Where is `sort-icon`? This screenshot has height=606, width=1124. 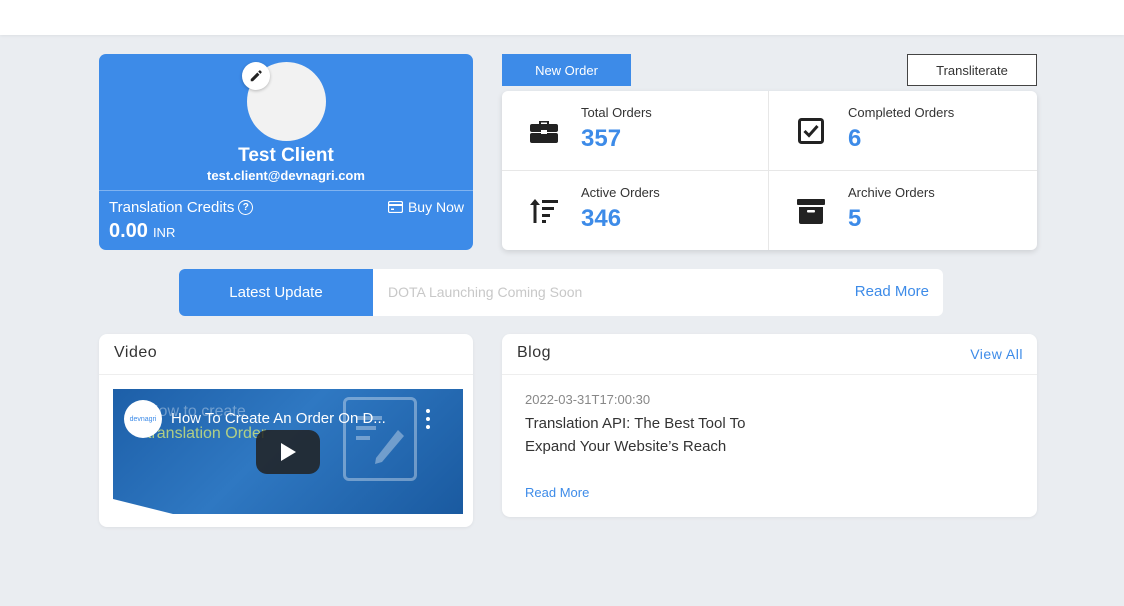
sort-icon is located at coordinates (544, 211).